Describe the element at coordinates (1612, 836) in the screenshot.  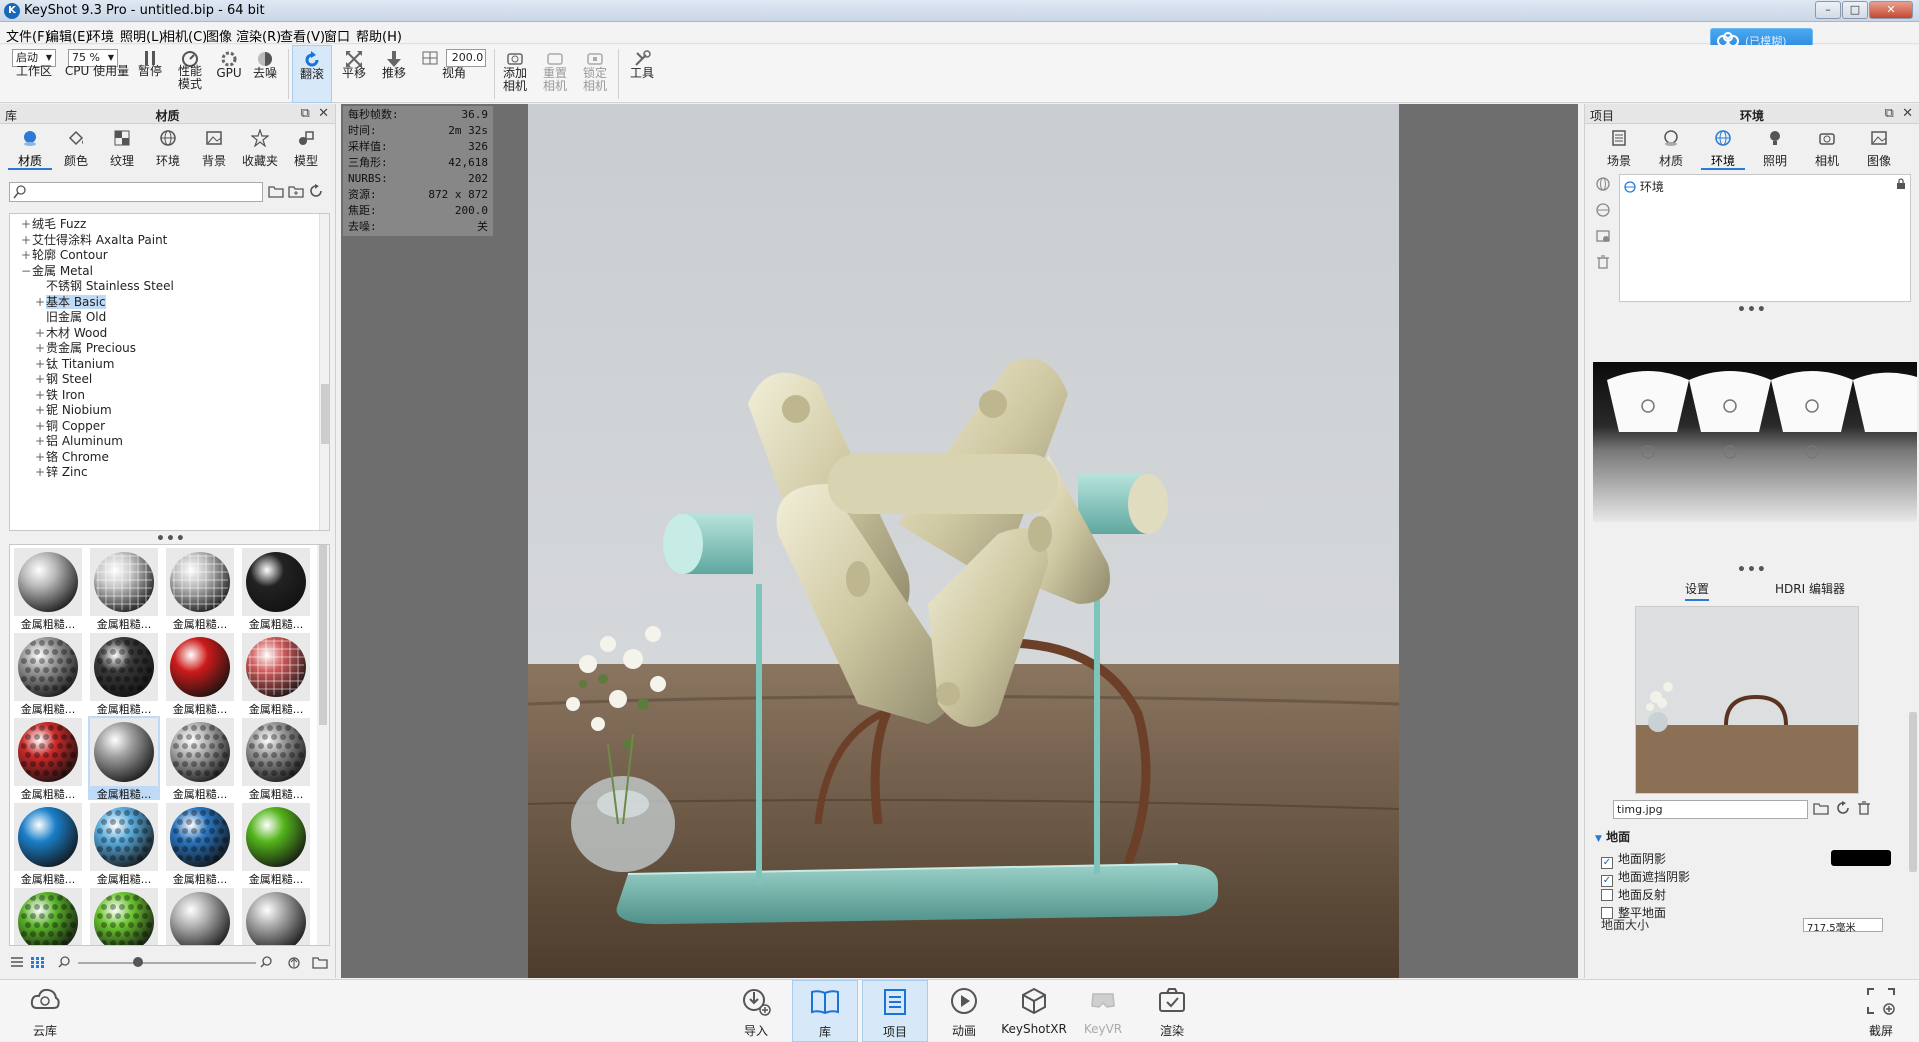
I see `ground-section-header: ▼ 地面` at that location.